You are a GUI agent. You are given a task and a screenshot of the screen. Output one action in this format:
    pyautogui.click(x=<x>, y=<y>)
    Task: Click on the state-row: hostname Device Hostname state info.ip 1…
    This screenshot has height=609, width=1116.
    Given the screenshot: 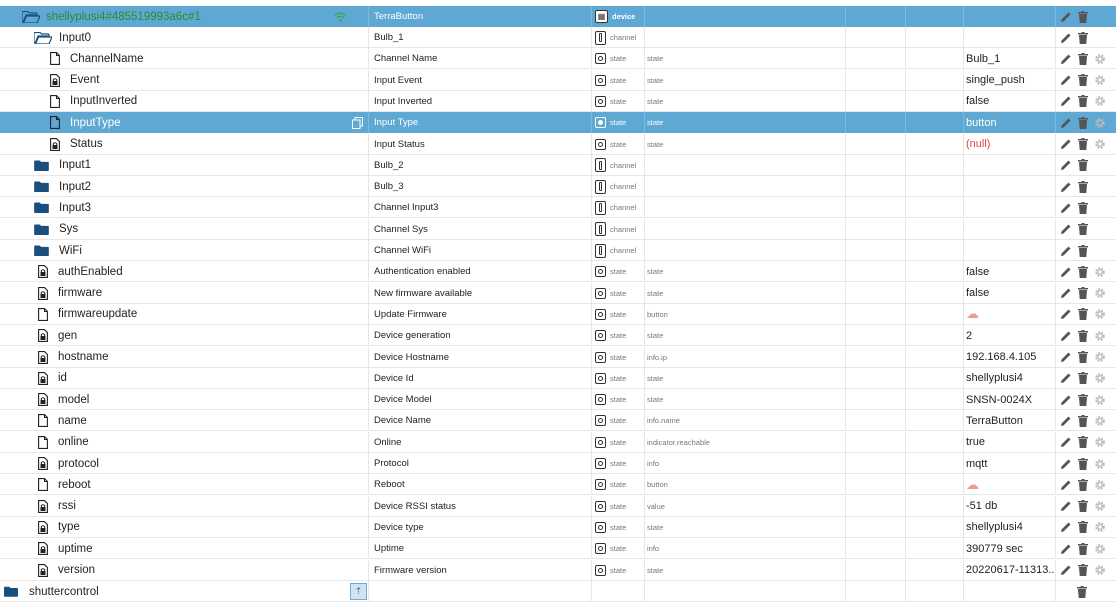 What is the action you would take?
    pyautogui.click(x=558, y=357)
    